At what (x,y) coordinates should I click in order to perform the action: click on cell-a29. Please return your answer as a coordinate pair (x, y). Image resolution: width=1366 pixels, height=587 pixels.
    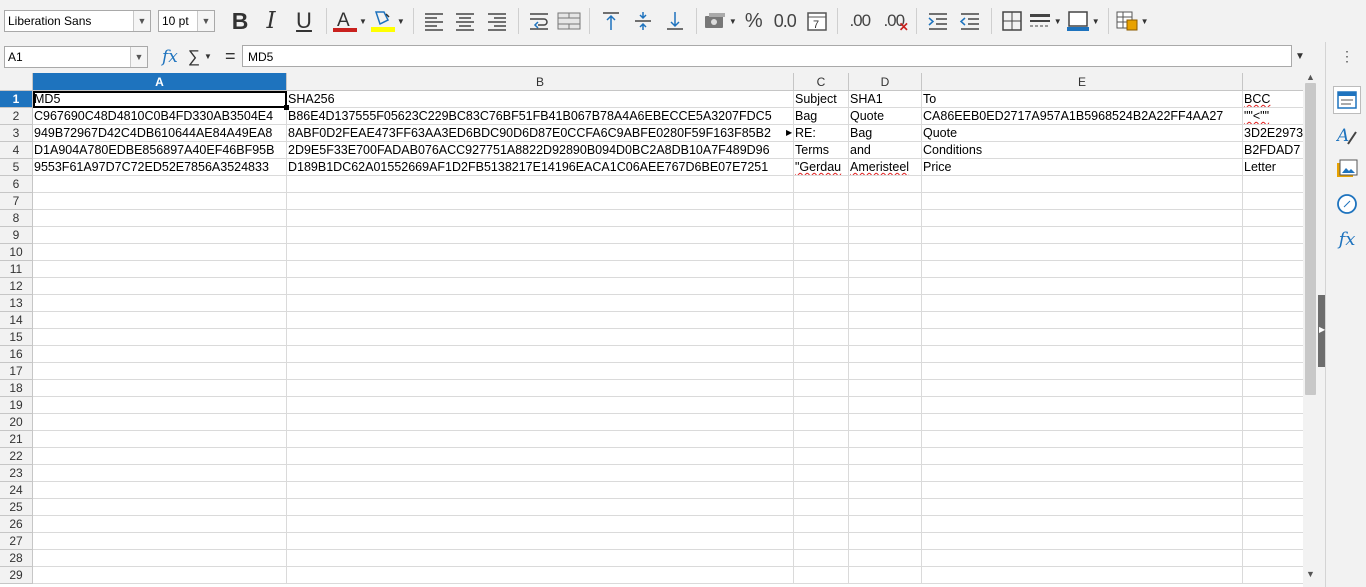
    Looking at the image, I should click on (160, 575).